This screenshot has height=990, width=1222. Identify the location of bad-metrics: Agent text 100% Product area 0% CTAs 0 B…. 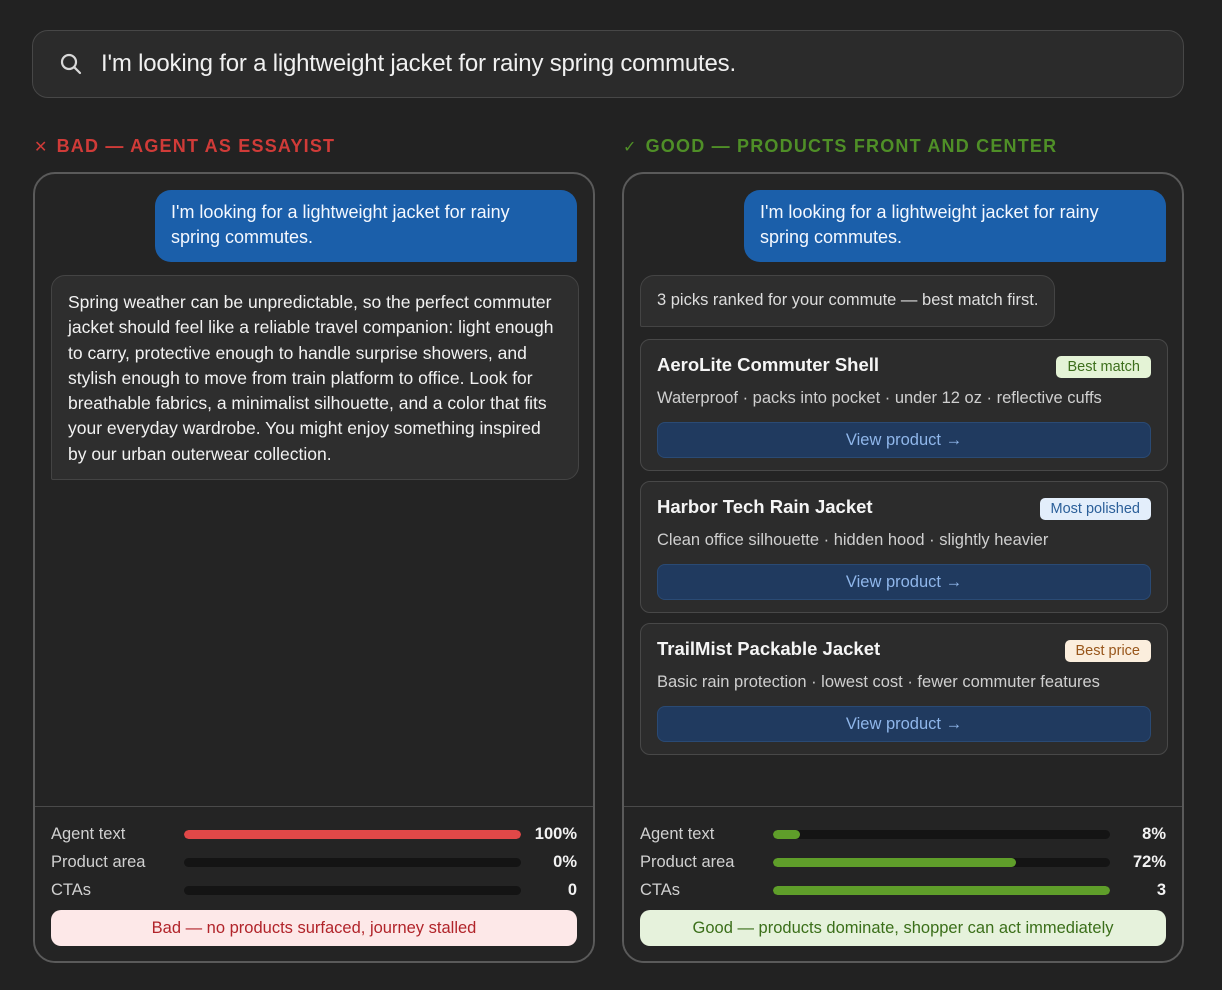
(314, 883).